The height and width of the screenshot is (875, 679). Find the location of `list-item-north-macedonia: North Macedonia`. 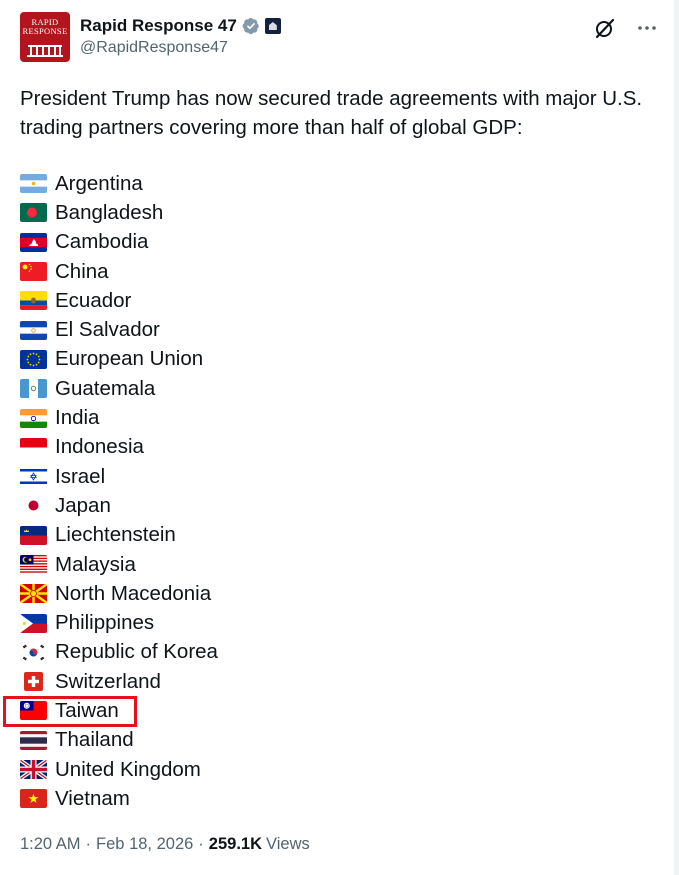

list-item-north-macedonia: North Macedonia is located at coordinates (170, 593).